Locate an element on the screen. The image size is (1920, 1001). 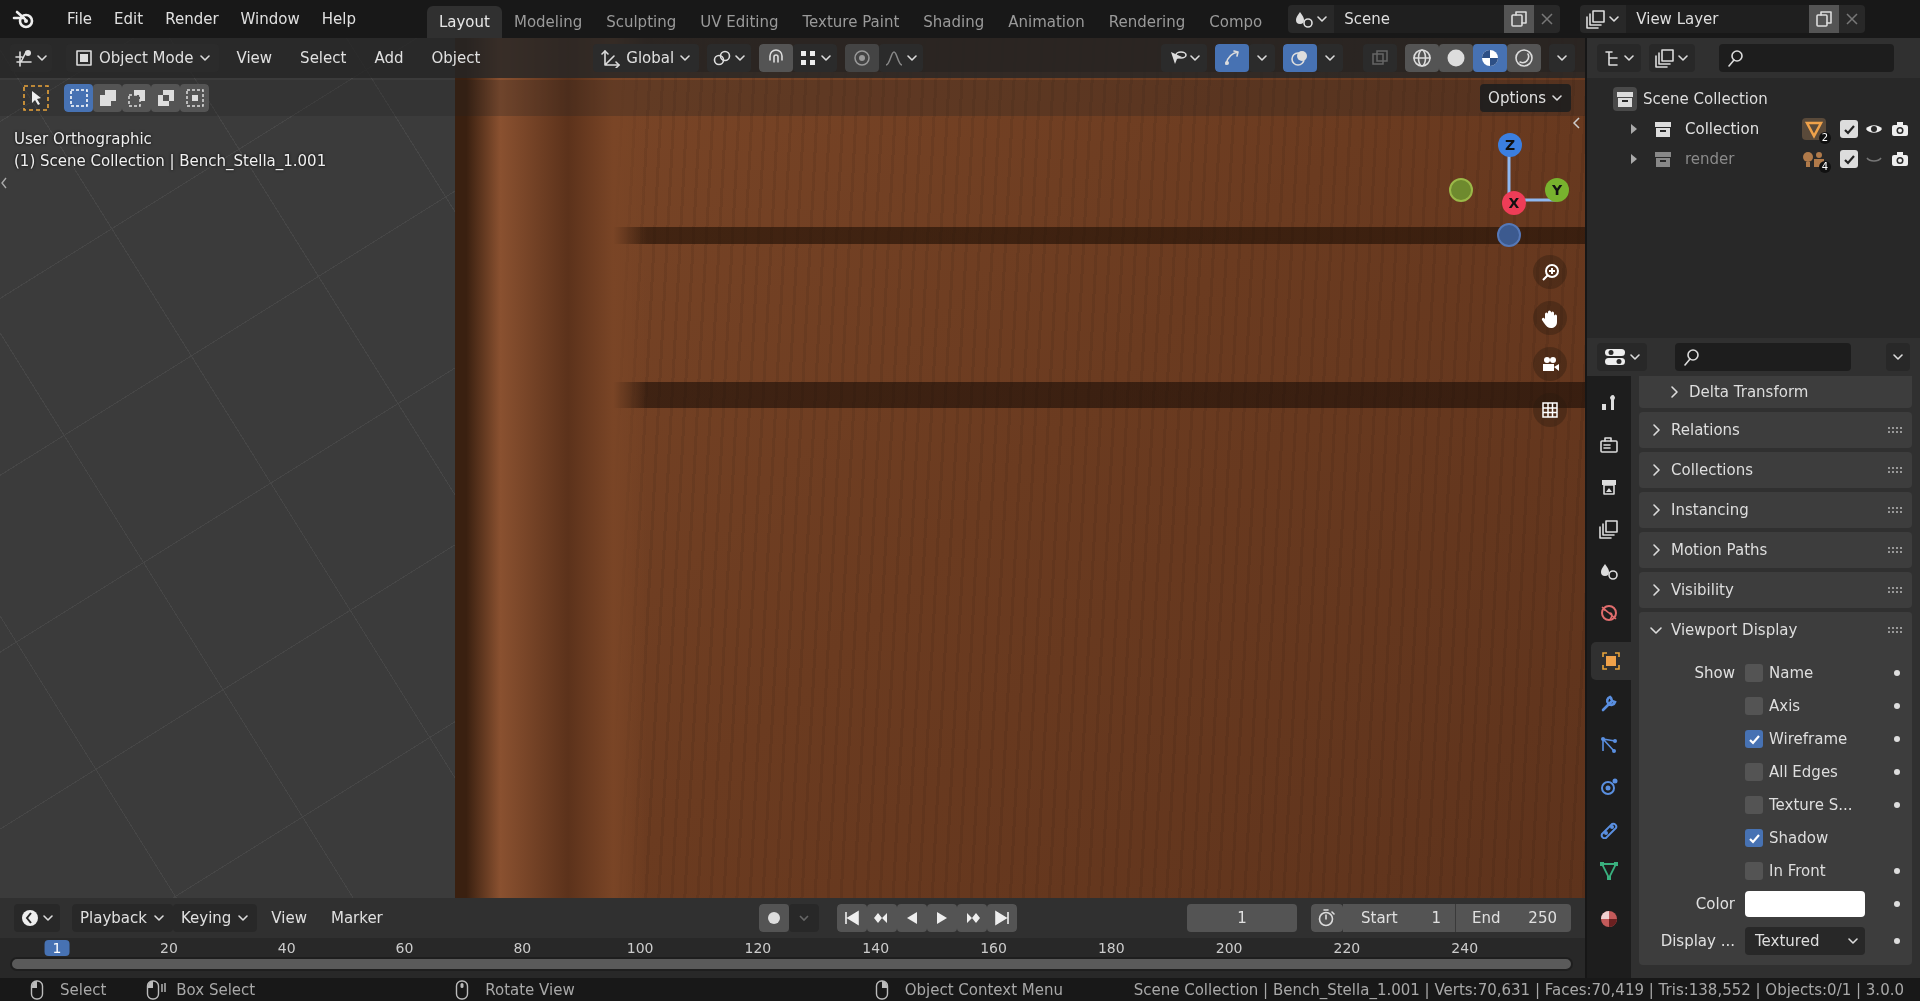
timeline-scrollbar is located at coordinates (791, 964).